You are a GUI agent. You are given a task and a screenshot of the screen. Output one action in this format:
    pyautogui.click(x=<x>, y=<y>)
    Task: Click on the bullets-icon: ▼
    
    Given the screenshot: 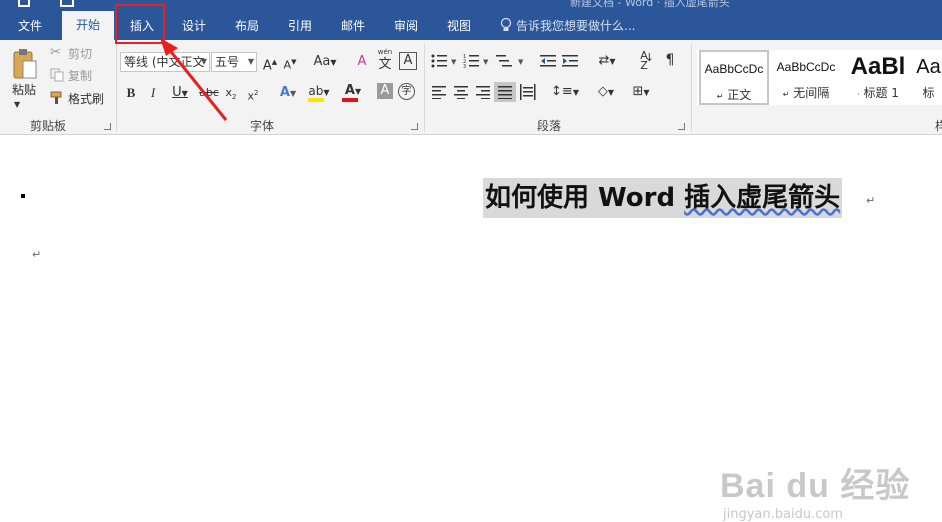 What is the action you would take?
    pyautogui.click(x=445, y=61)
    